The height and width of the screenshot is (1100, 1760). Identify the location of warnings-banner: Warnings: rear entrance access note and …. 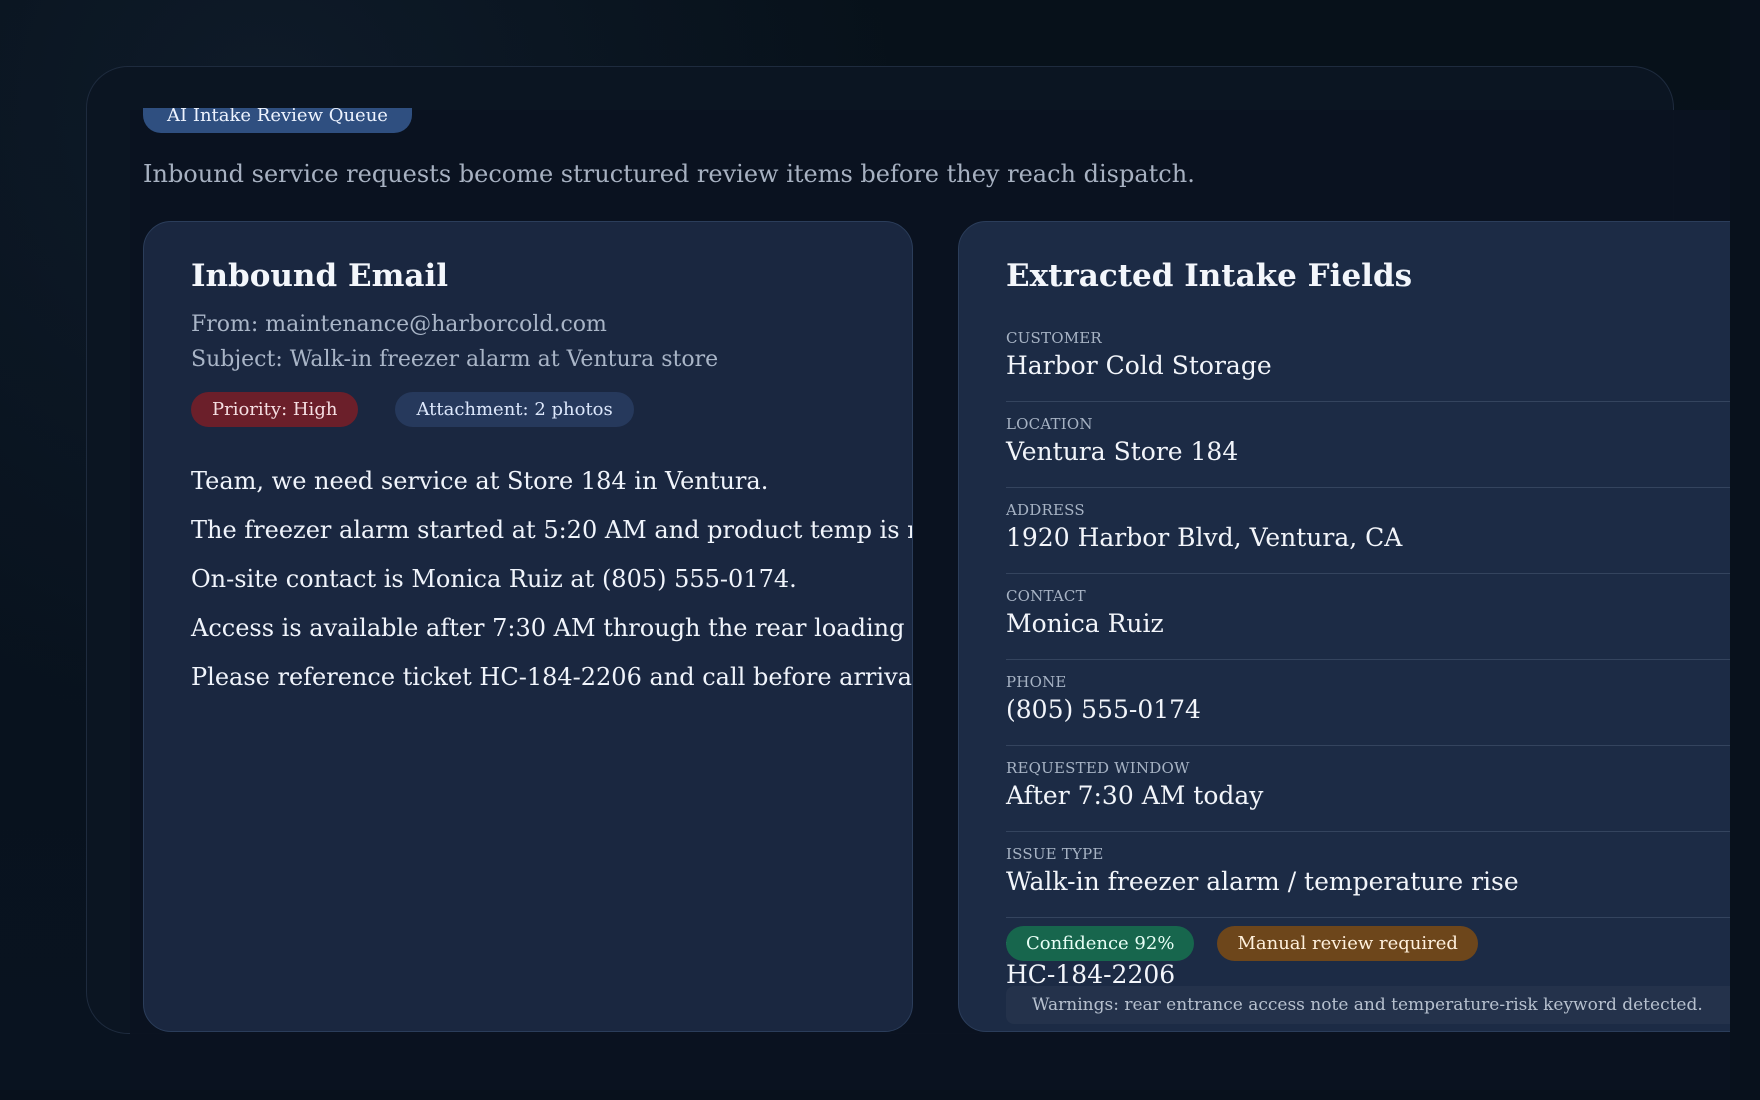
(1368, 1005).